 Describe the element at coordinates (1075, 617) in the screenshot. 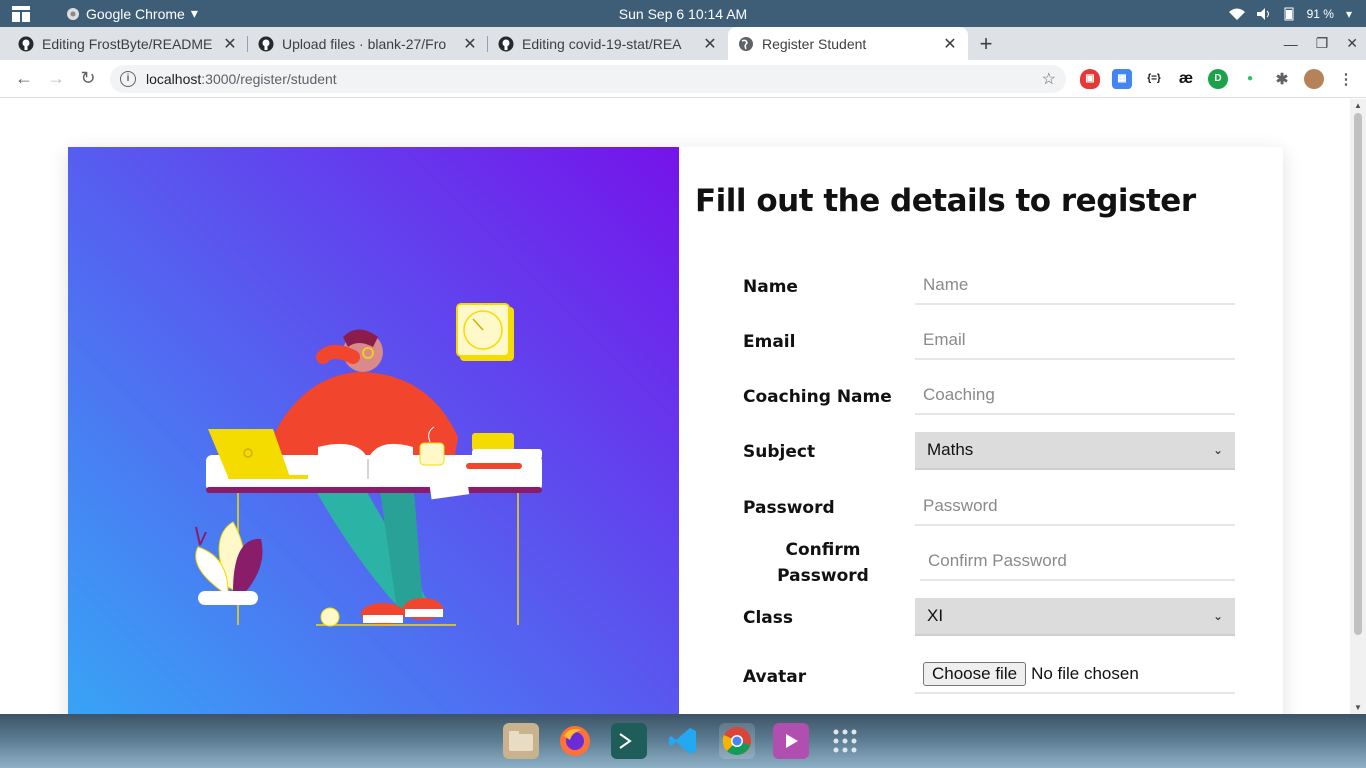

I see `class-select: XI ⌄` at that location.